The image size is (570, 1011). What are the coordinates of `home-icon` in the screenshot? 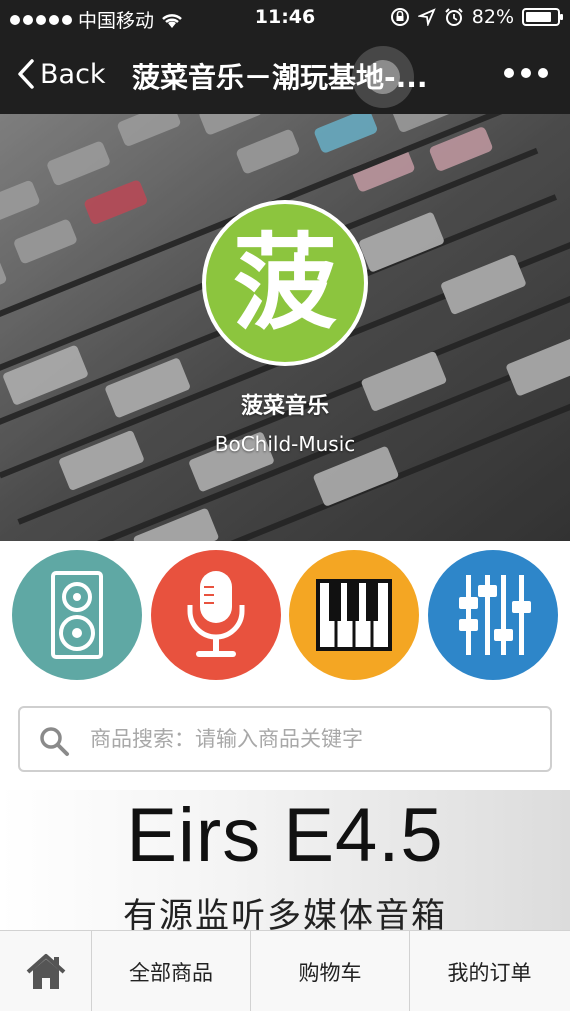 It's located at (45, 971).